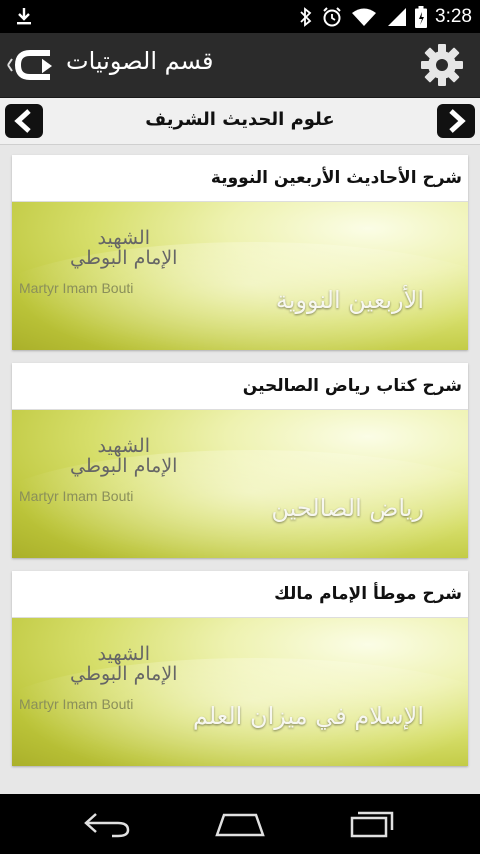  What do you see at coordinates (373, 824) in the screenshot?
I see `recent-apps-icon` at bounding box center [373, 824].